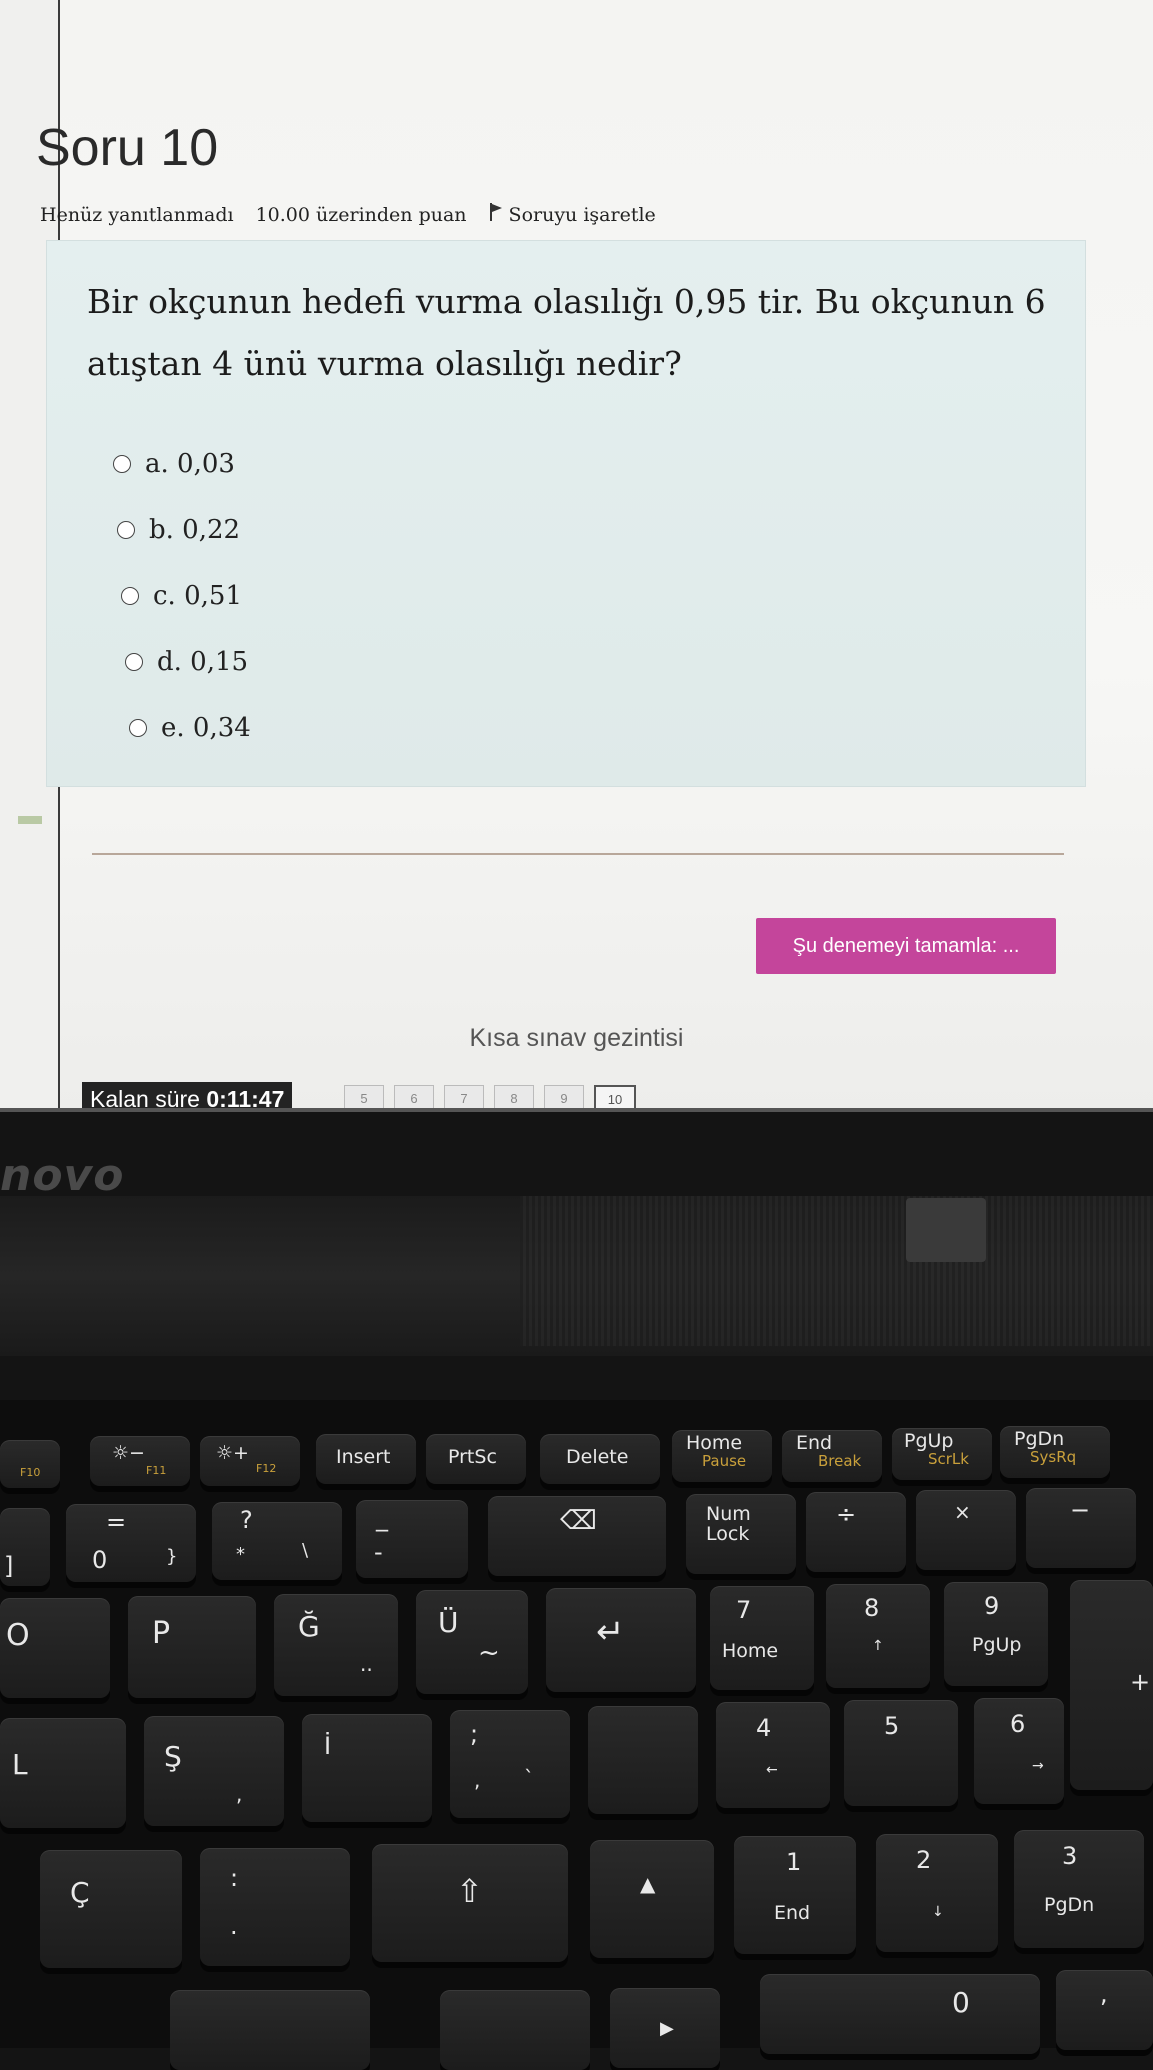 This screenshot has height=2070, width=1153. What do you see at coordinates (367, 1768) in the screenshot?
I see `key-i-dot: İ` at bounding box center [367, 1768].